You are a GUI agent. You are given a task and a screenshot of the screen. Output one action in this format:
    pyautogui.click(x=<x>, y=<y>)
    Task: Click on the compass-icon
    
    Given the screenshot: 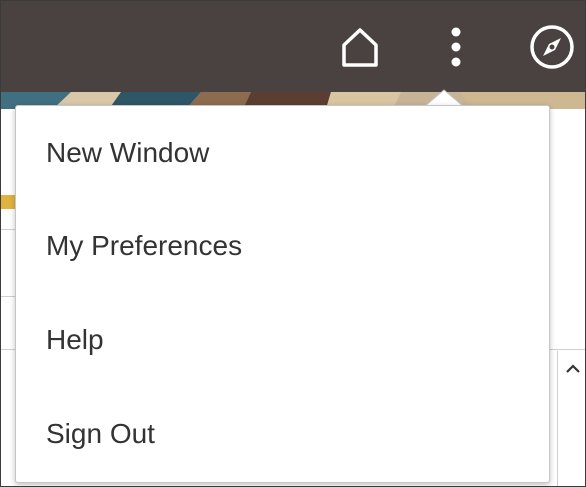 What is the action you would take?
    pyautogui.click(x=552, y=46)
    